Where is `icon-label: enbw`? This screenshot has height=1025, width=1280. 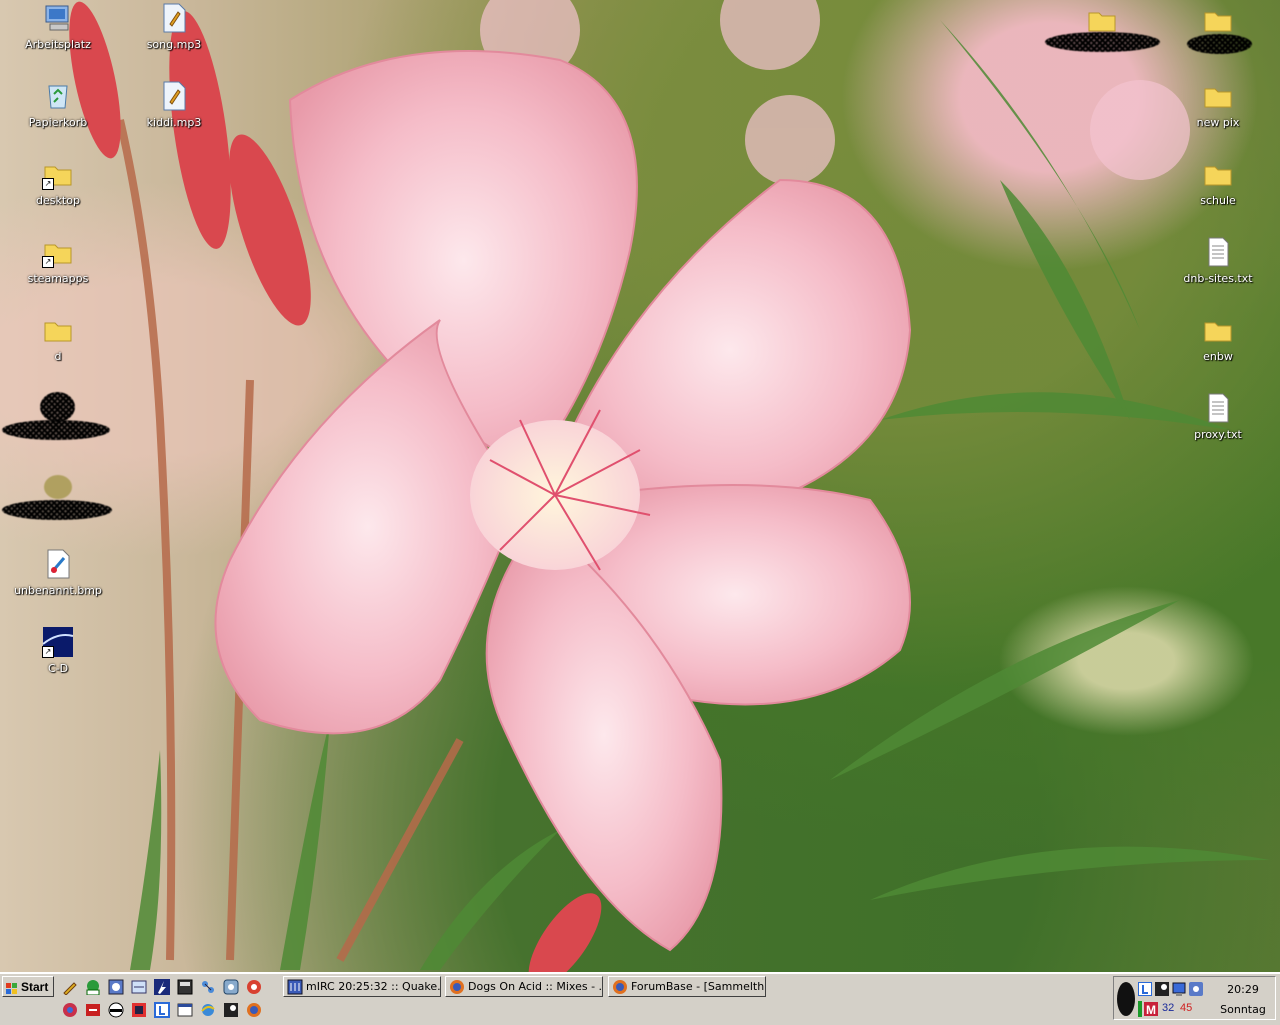
icon-label: enbw is located at coordinates (1218, 356).